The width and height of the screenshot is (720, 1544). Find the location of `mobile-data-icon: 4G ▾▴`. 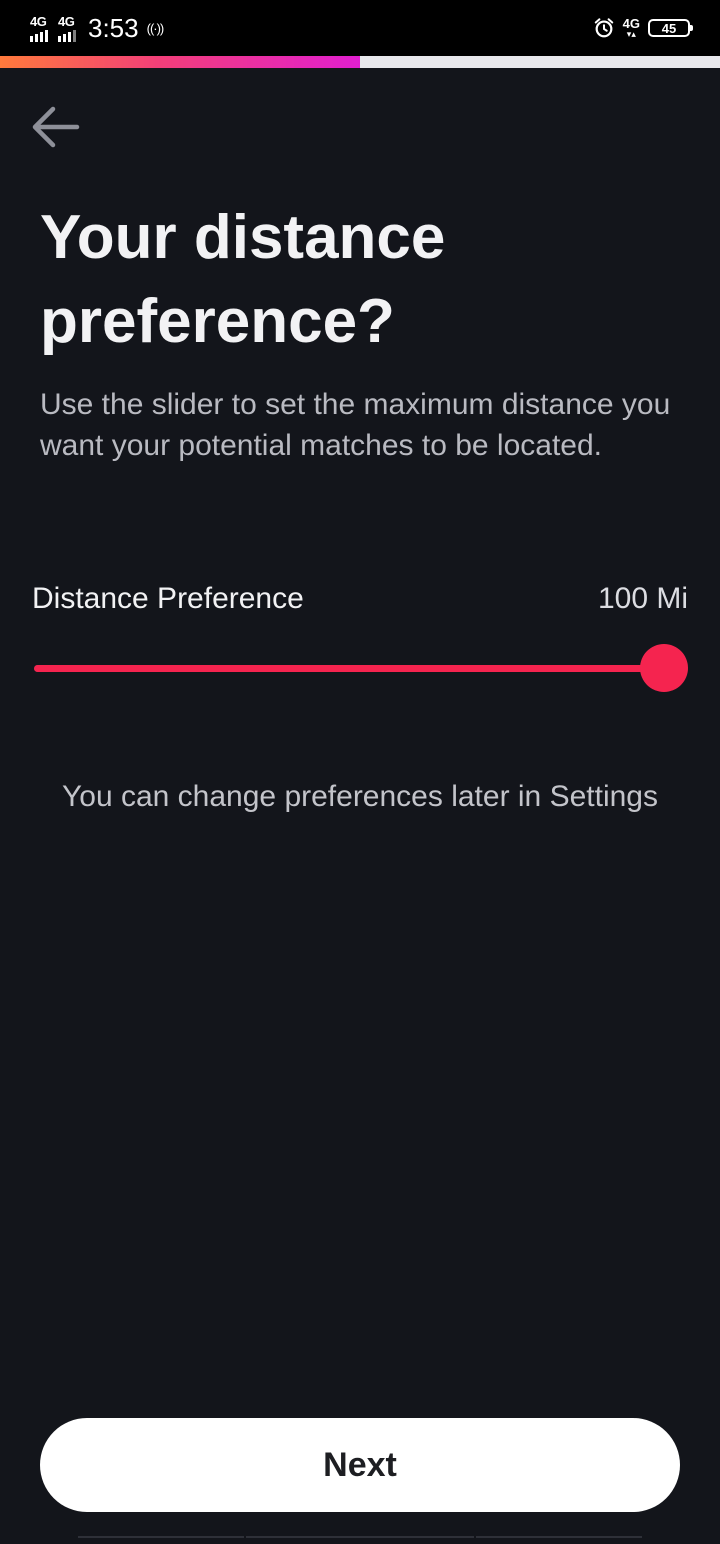

mobile-data-icon: 4G ▾▴ is located at coordinates (631, 28).